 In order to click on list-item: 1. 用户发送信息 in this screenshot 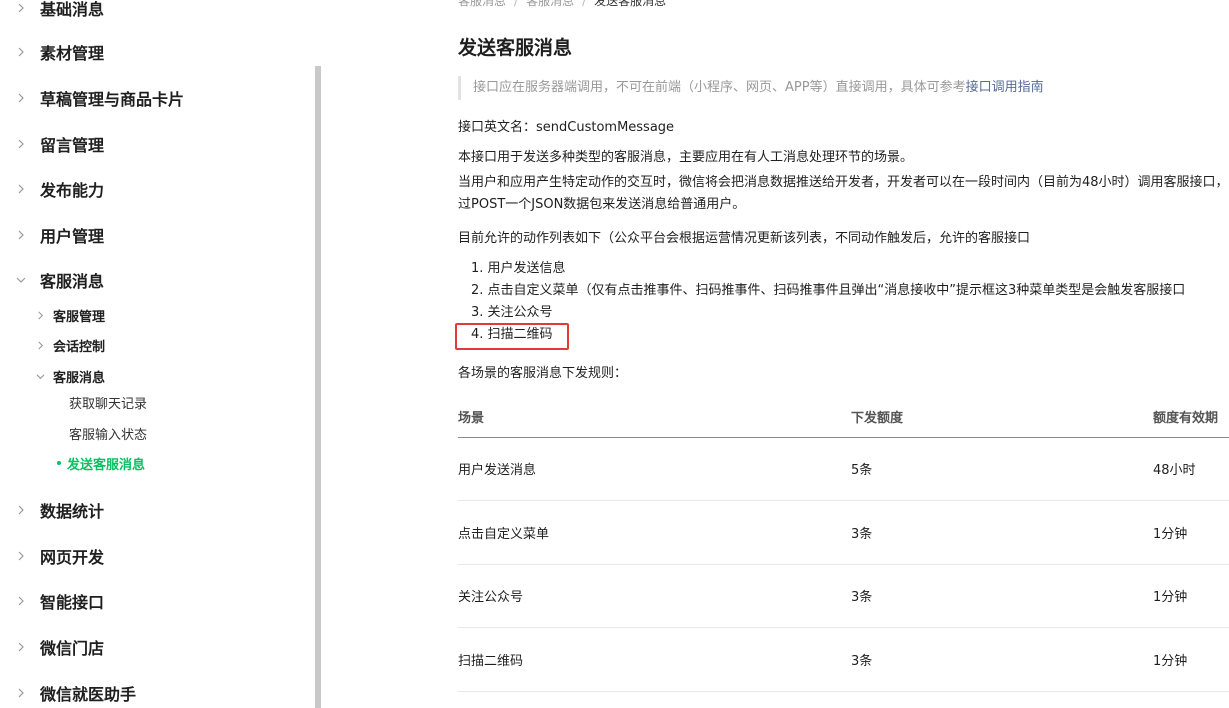, I will do `click(518, 268)`.